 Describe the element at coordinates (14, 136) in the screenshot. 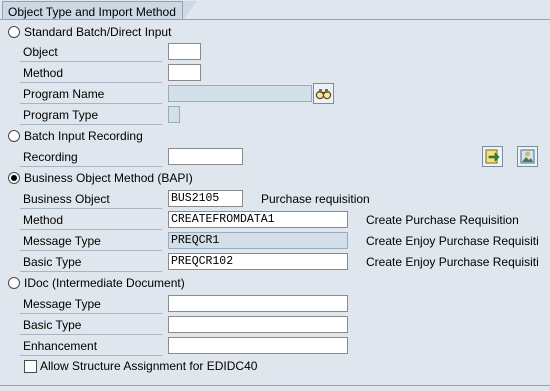

I see `radio-batch-input-recording` at that location.